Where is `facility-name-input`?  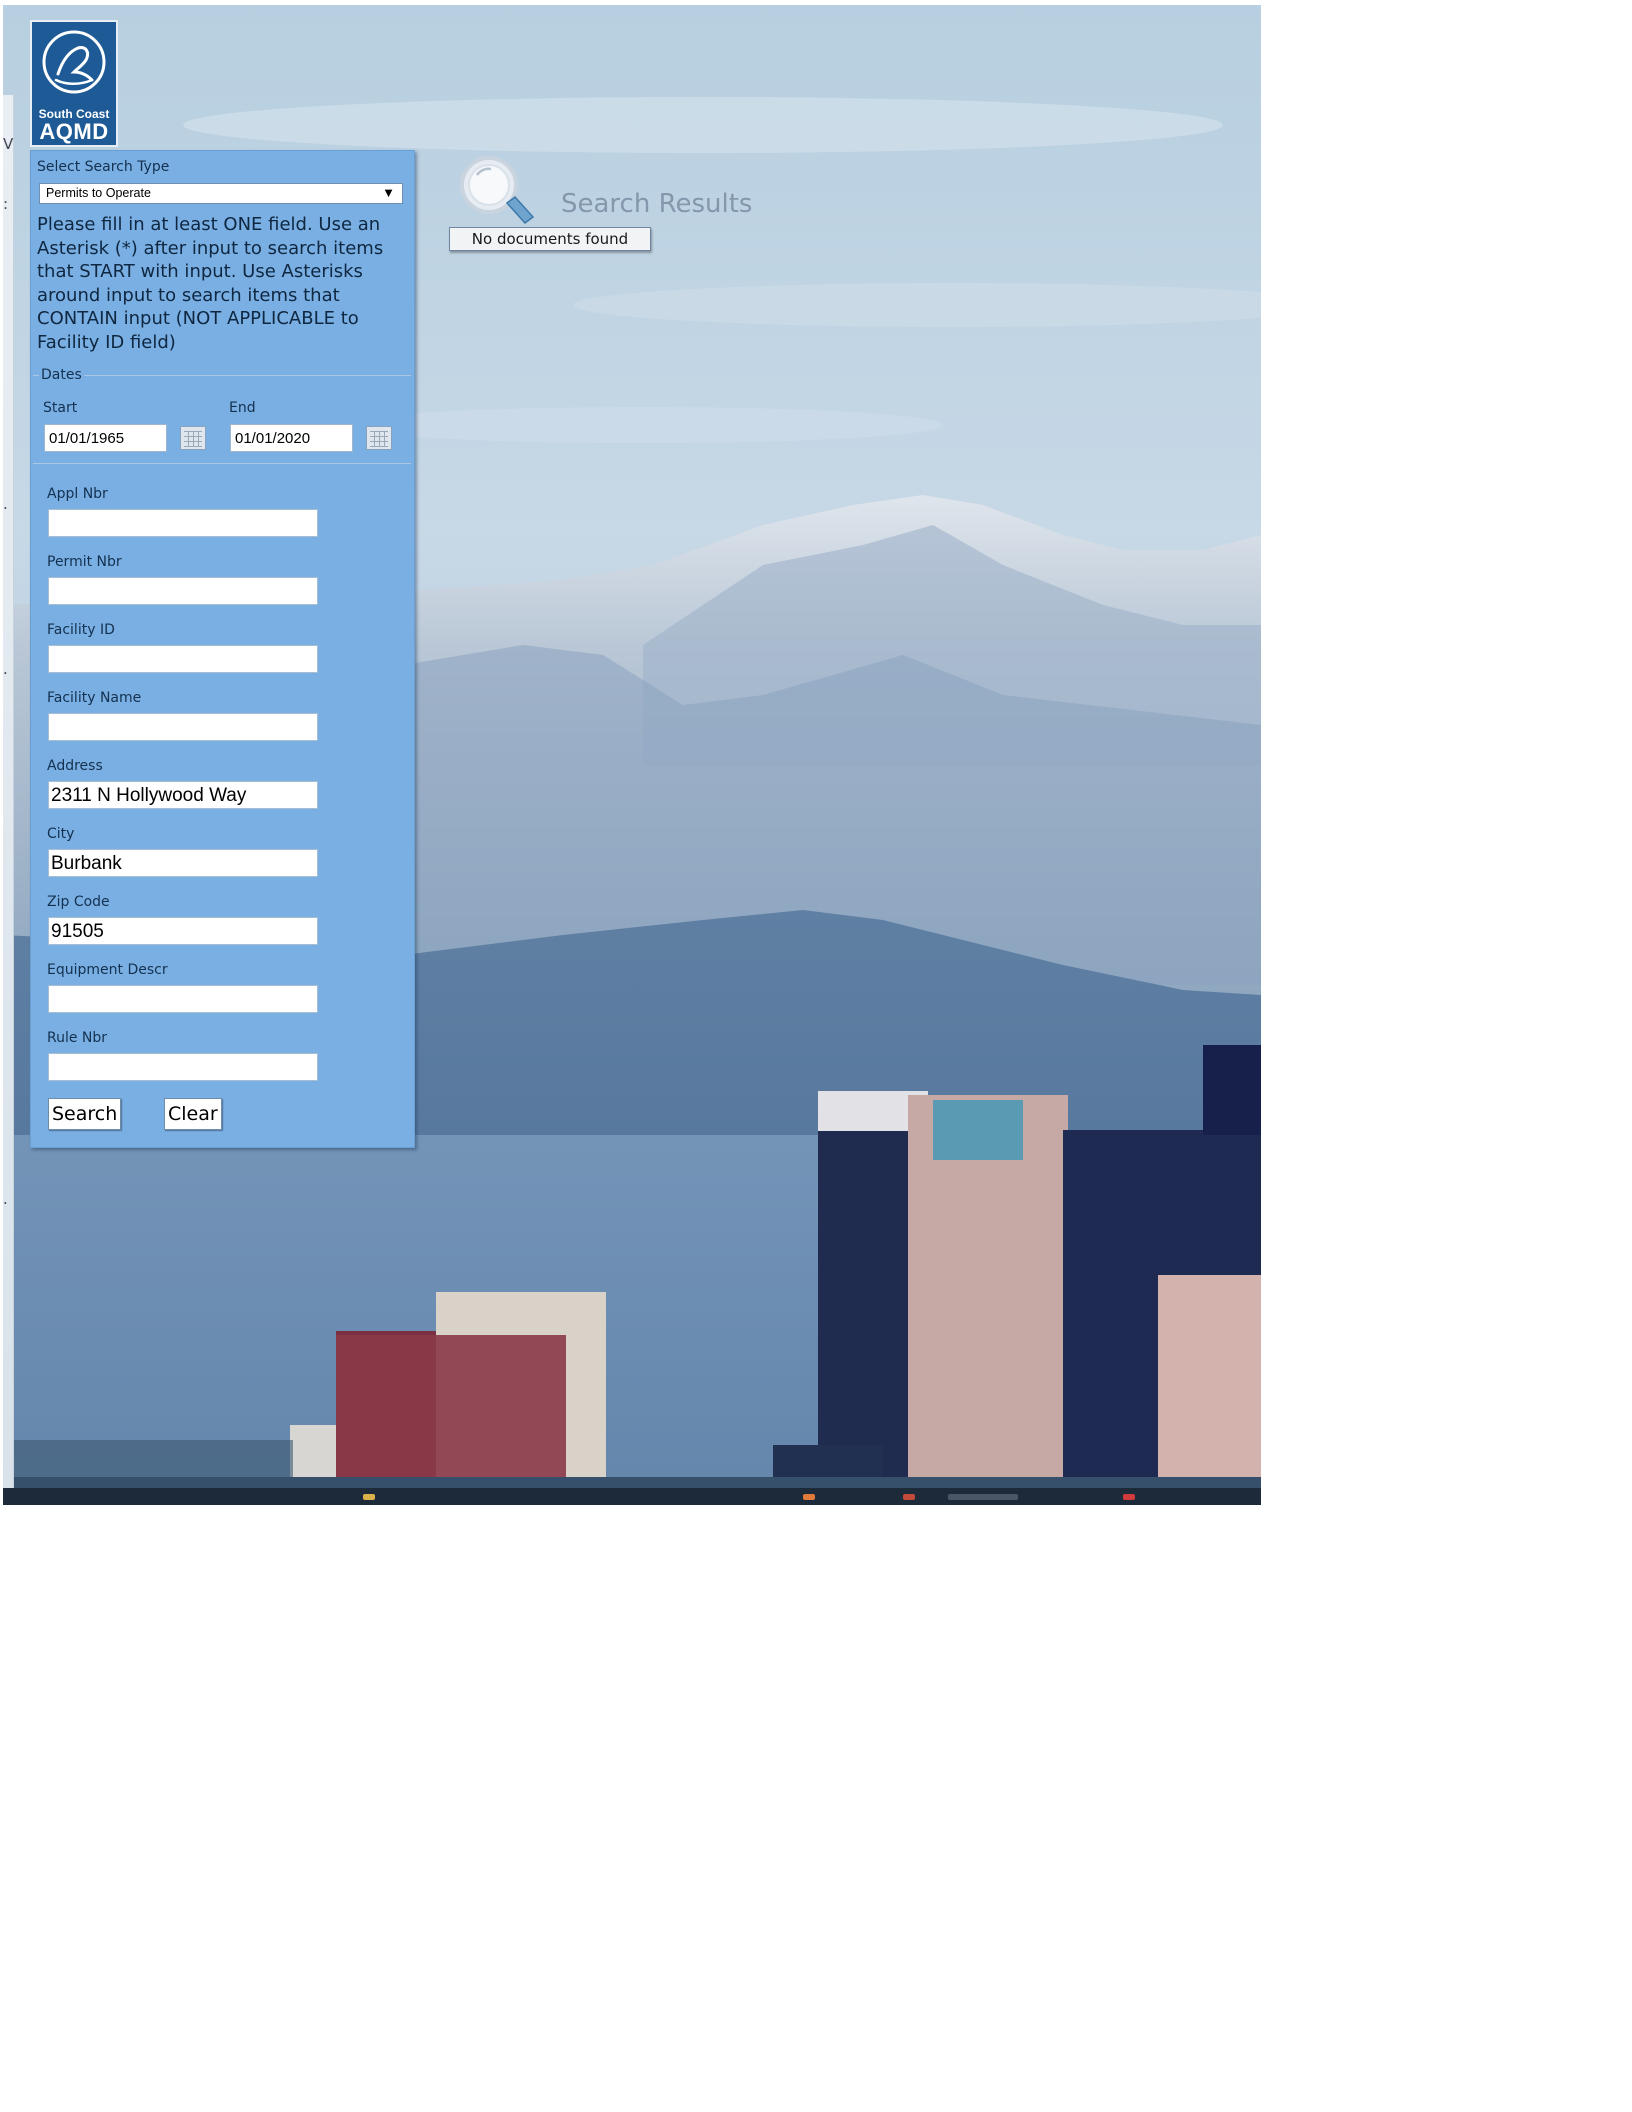
facility-name-input is located at coordinates (183, 727).